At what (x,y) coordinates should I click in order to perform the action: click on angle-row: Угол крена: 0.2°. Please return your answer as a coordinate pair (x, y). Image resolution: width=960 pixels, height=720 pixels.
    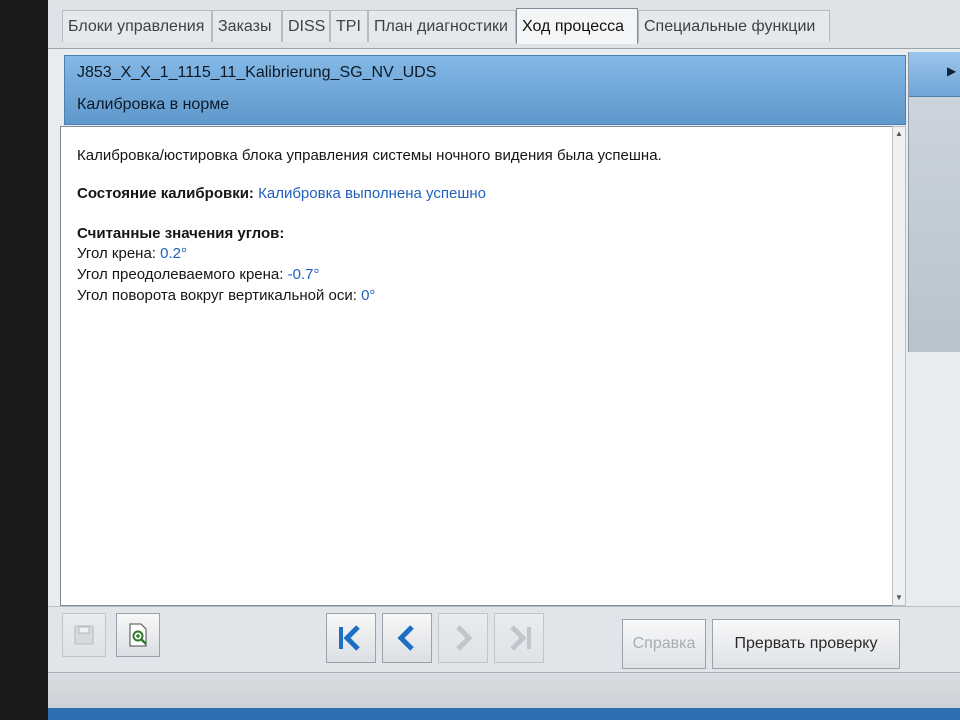
    Looking at the image, I should click on (132, 253).